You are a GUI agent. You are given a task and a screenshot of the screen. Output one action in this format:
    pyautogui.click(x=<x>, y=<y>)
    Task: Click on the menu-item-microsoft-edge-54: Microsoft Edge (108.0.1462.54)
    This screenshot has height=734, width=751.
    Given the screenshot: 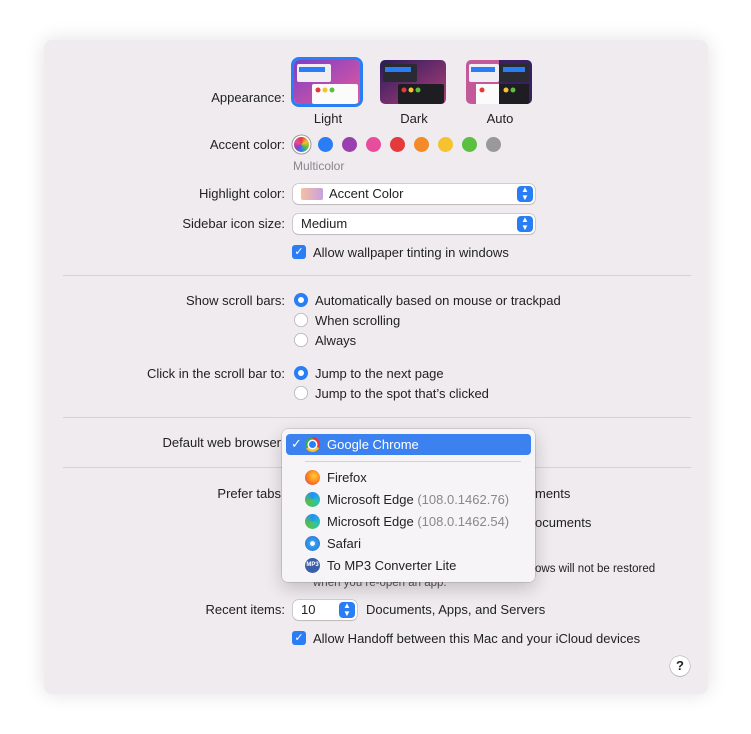 What is the action you would take?
    pyautogui.click(x=408, y=522)
    